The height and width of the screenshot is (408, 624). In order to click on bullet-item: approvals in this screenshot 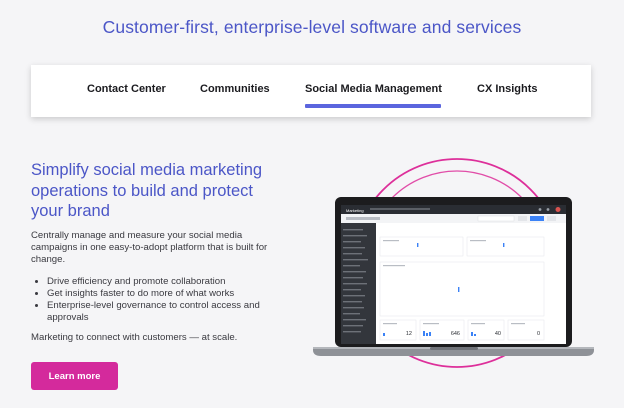, I will do `click(68, 318)`.